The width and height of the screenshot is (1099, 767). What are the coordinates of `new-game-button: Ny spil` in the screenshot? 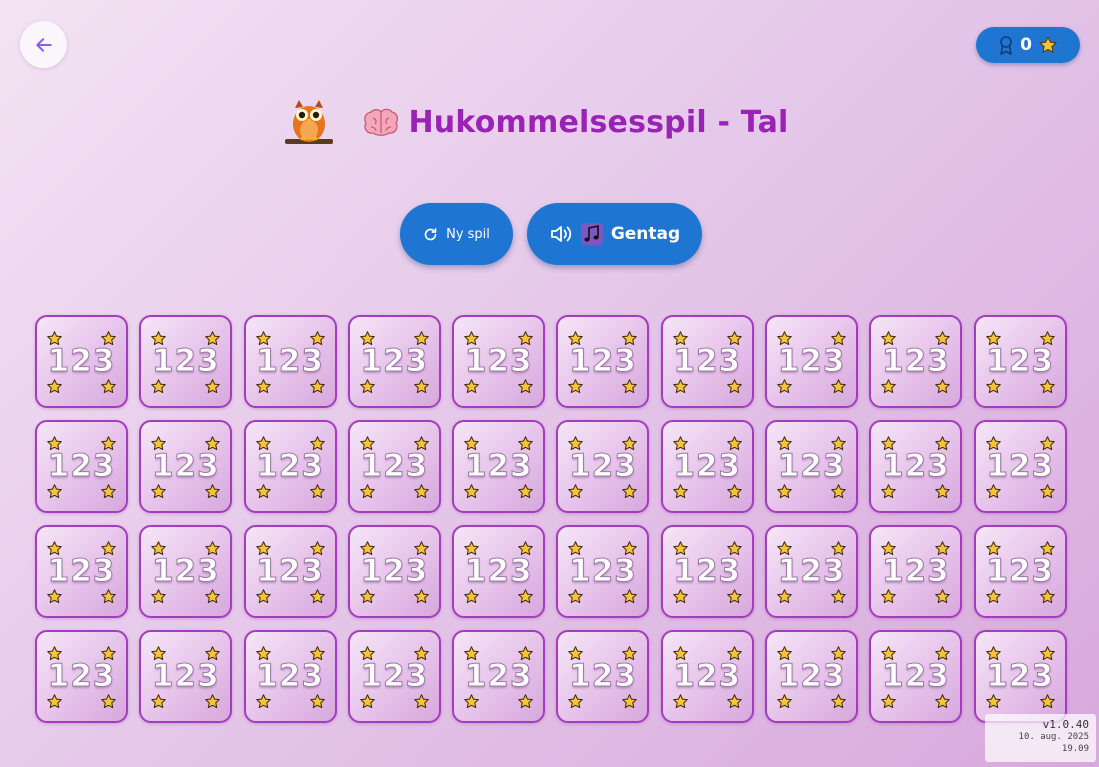 It's located at (456, 234).